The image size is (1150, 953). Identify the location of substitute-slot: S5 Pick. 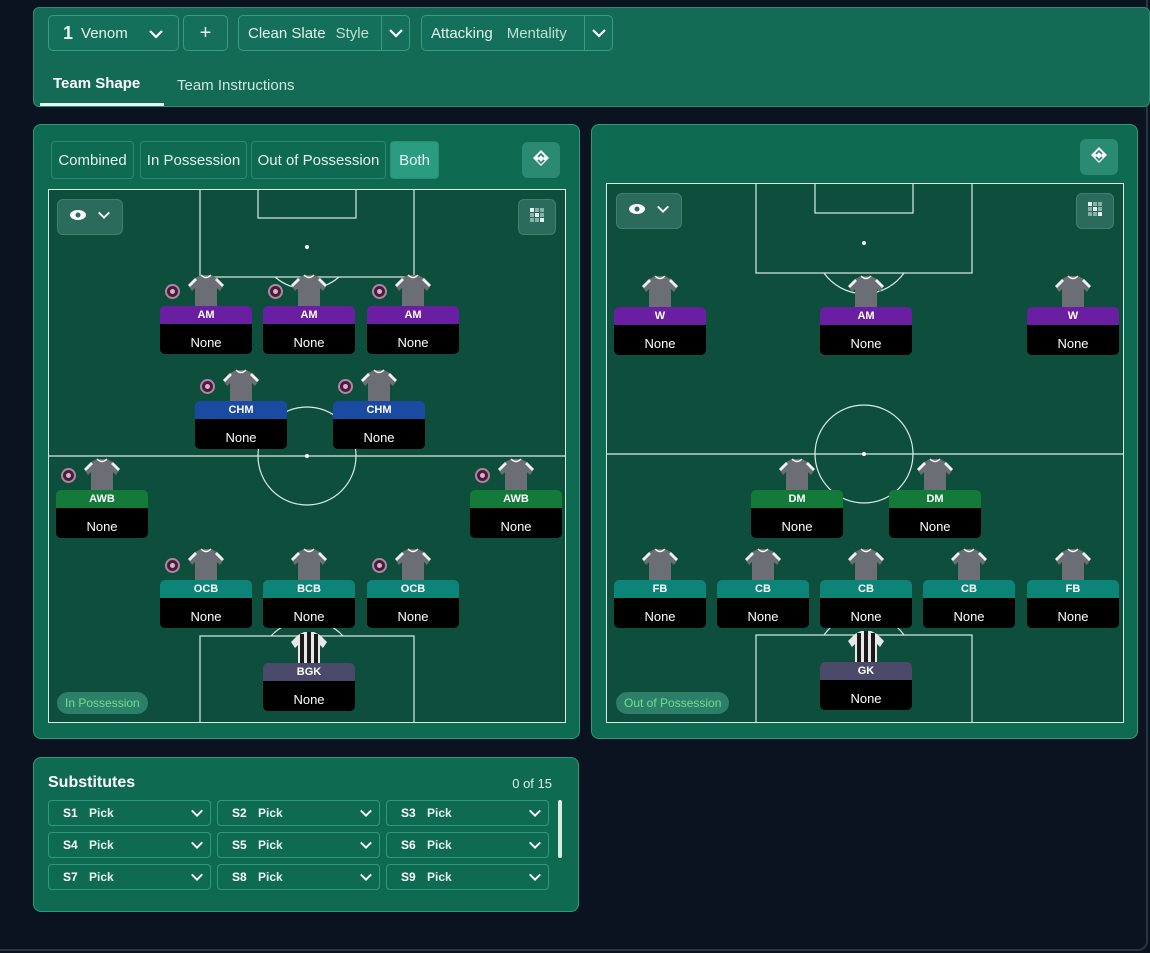
(298, 845).